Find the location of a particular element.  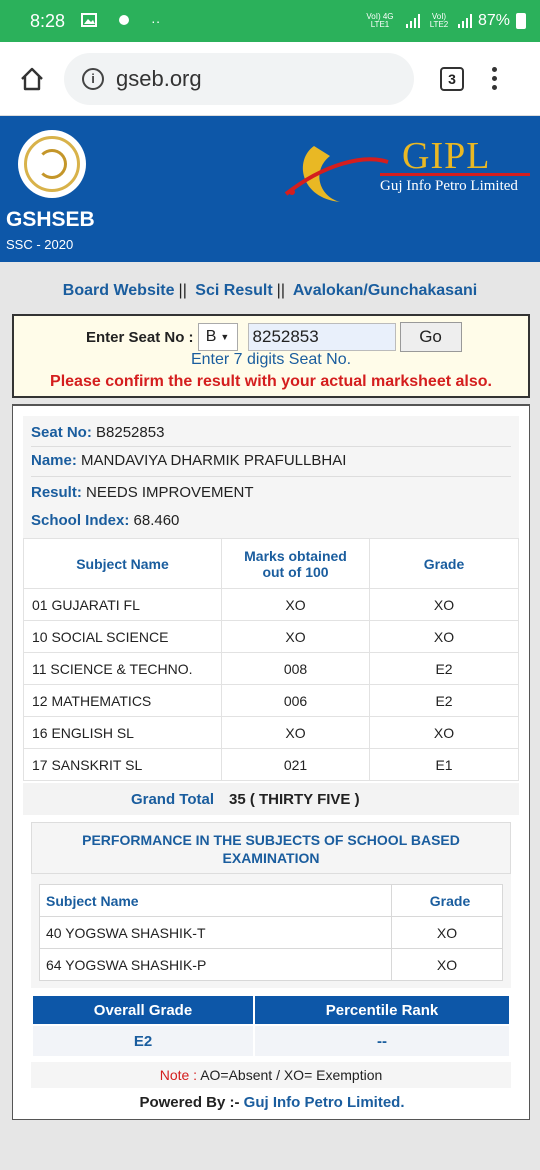

signal2-icon is located at coordinates (464, 21).